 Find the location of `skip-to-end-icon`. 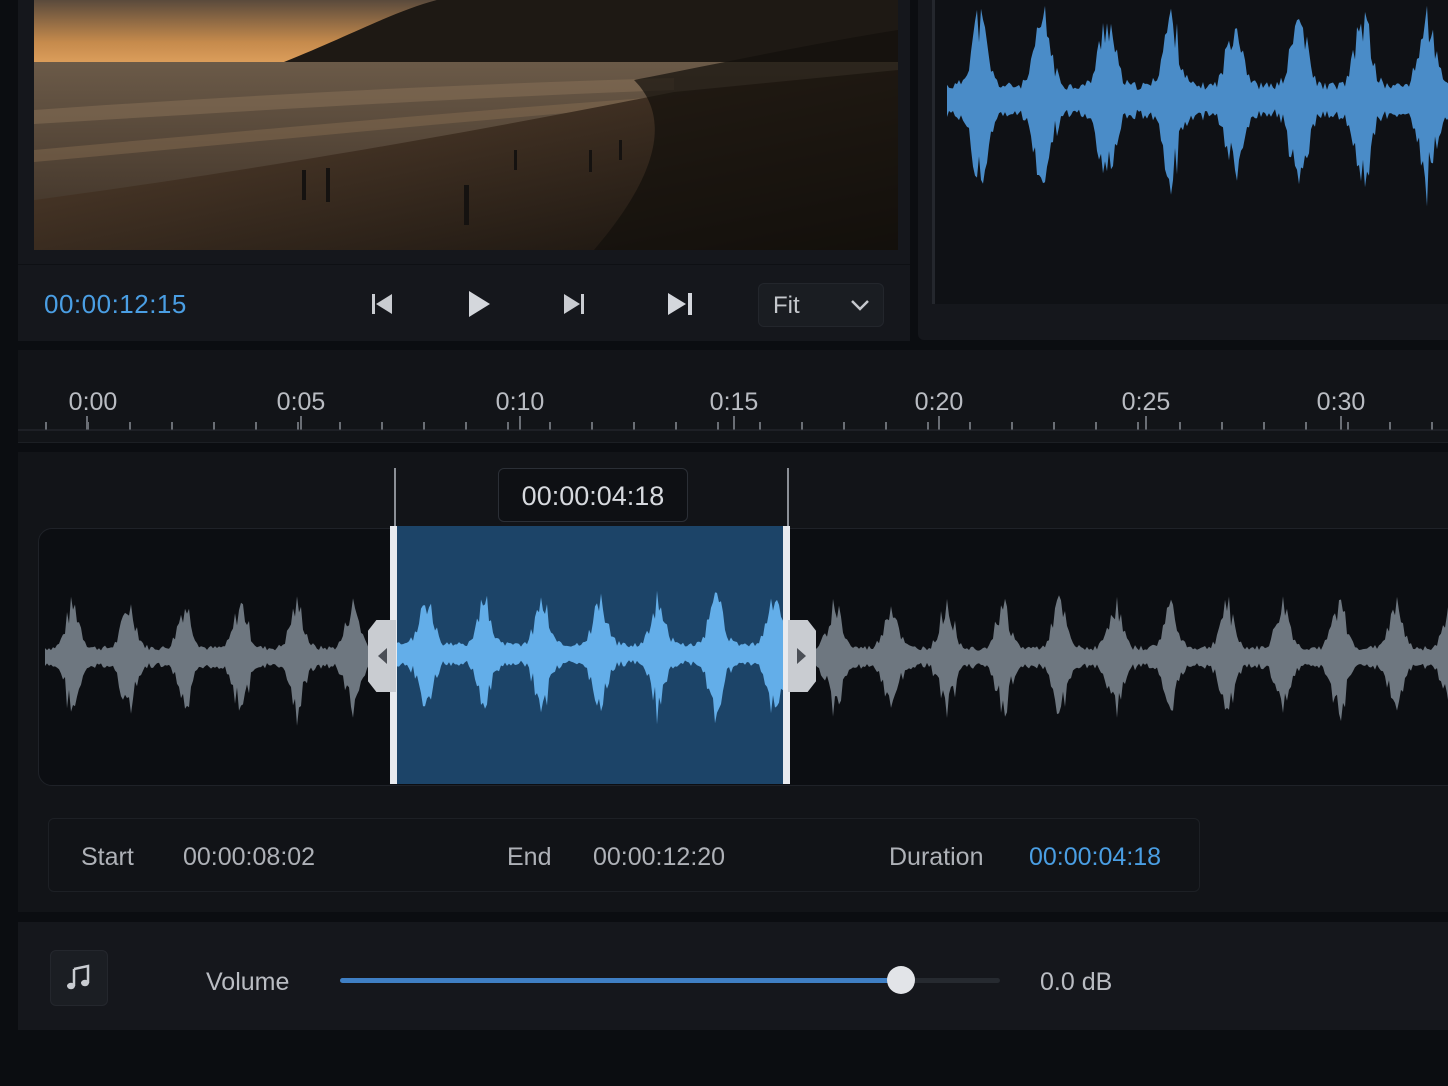

skip-to-end-icon is located at coordinates (680, 304).